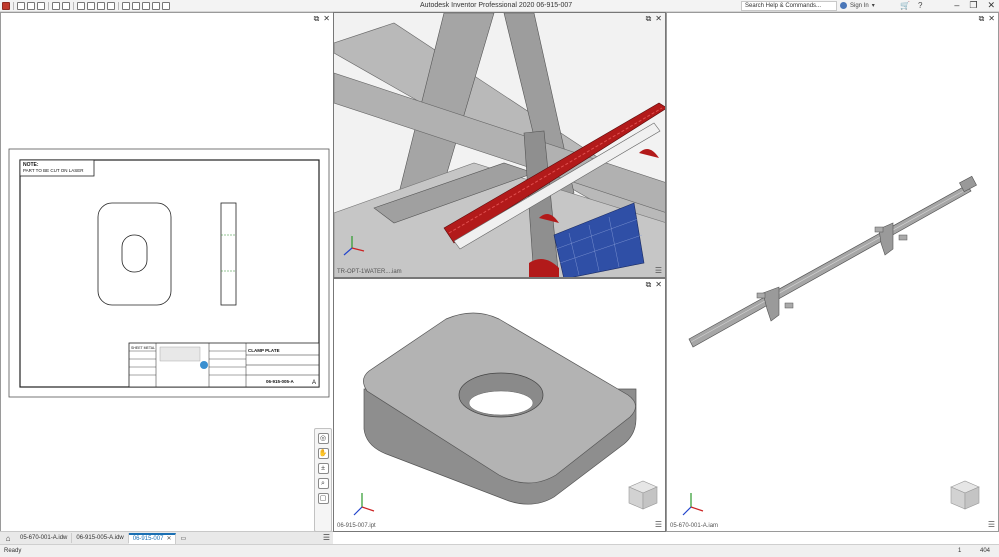 This screenshot has width=999, height=557. Describe the element at coordinates (694, 526) in the screenshot. I see `rail-pane-label: 05-670-001-A.iam` at that location.